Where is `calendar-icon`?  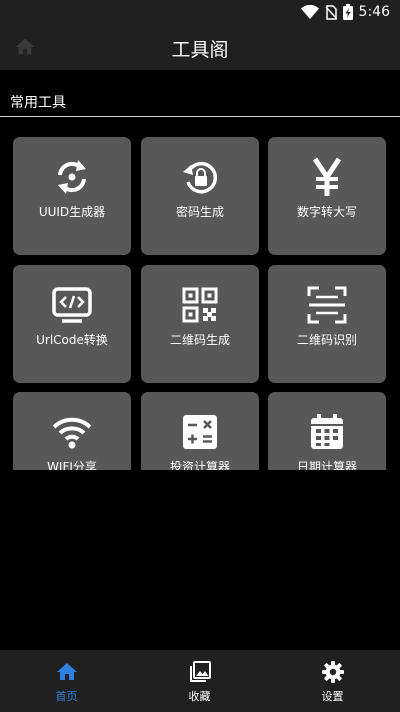 calendar-icon is located at coordinates (327, 431).